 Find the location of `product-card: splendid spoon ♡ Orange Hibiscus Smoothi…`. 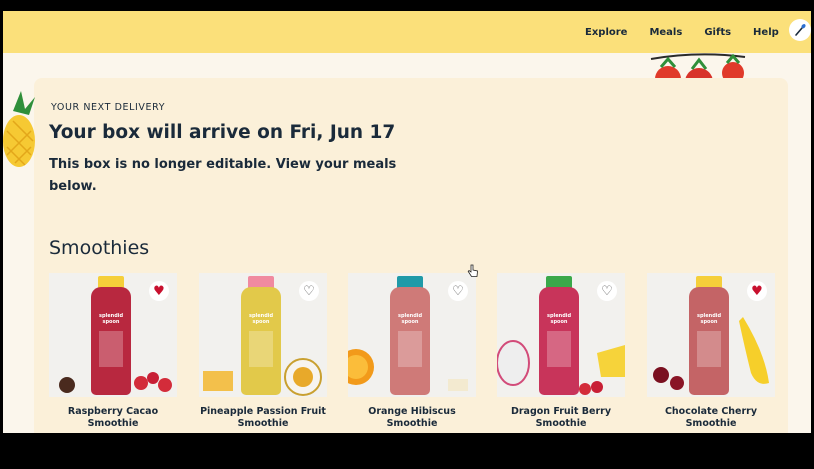

product-card: splendid spoon ♡ Orange Hibiscus Smoothi… is located at coordinates (412, 351).